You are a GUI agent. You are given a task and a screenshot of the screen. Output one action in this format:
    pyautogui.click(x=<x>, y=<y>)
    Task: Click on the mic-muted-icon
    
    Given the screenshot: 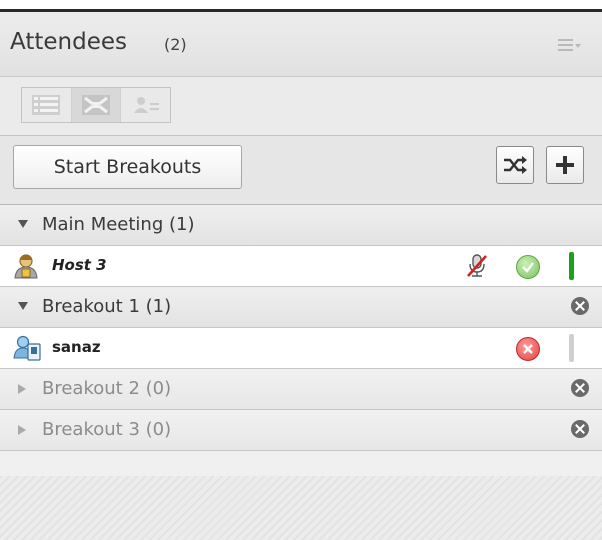 What is the action you would take?
    pyautogui.click(x=477, y=266)
    